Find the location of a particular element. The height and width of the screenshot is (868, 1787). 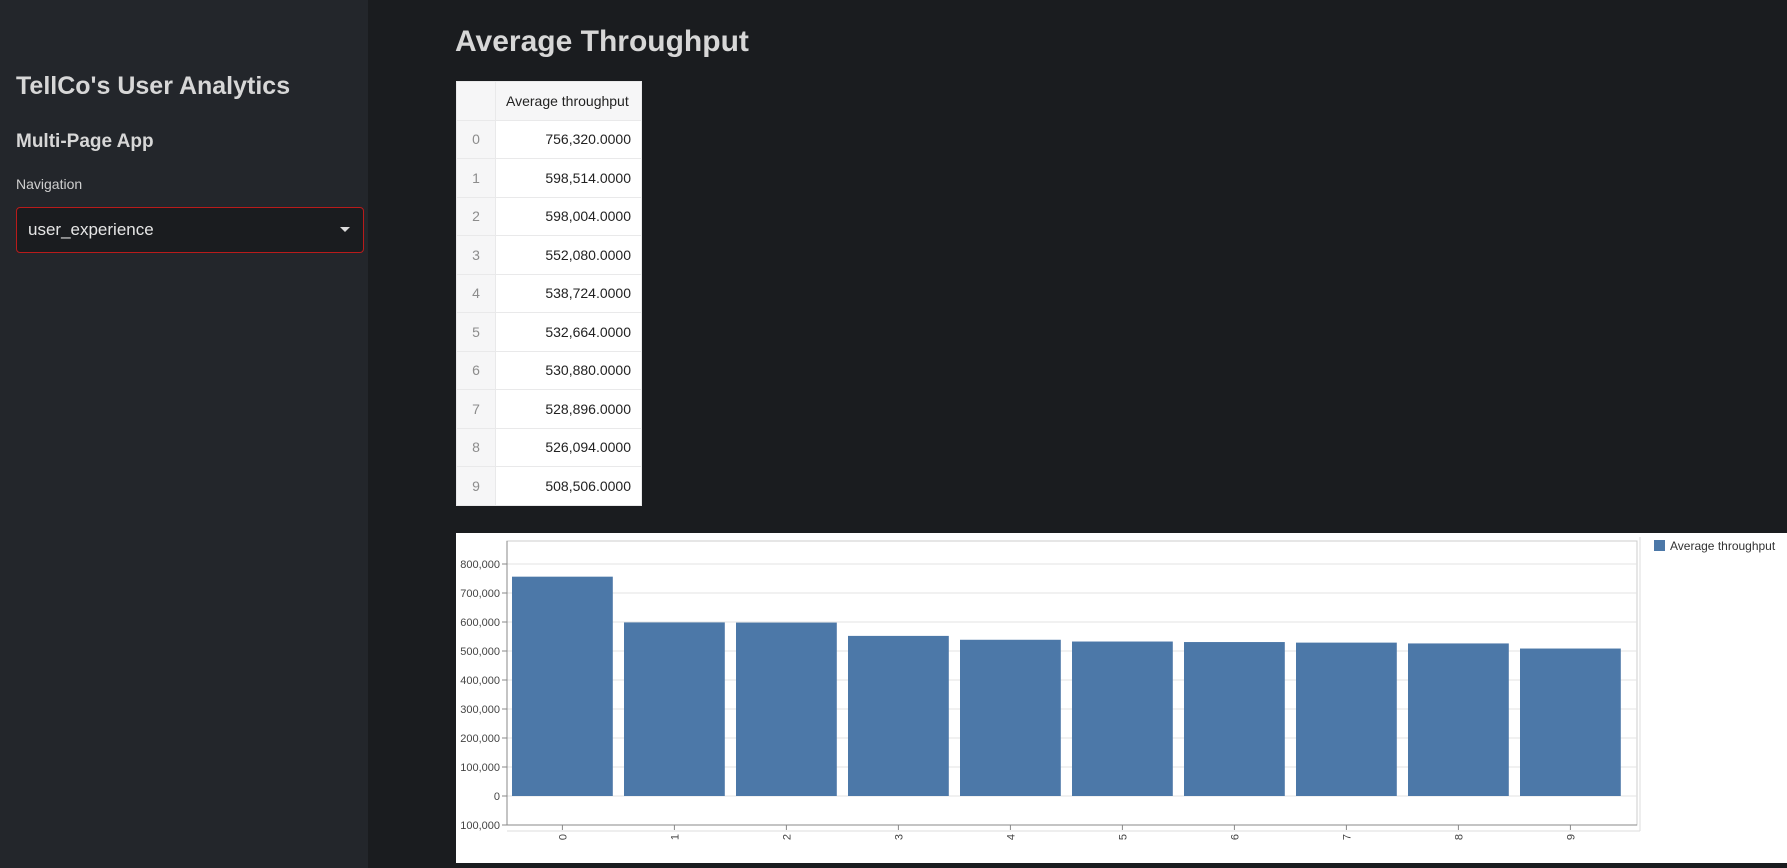

table-row-index: 2 is located at coordinates (476, 216).